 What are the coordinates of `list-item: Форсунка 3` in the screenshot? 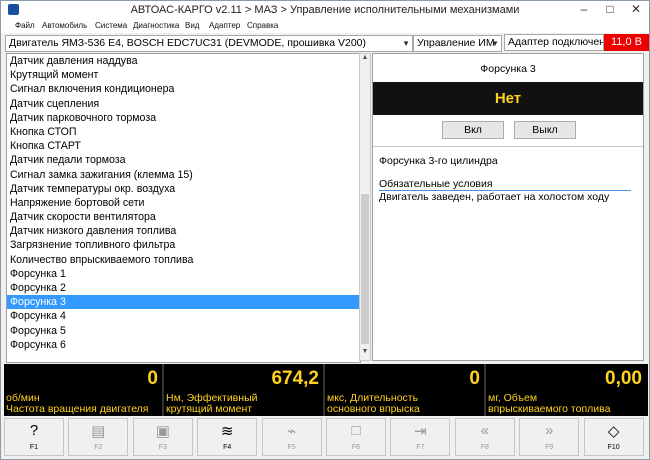 It's located at (183, 302).